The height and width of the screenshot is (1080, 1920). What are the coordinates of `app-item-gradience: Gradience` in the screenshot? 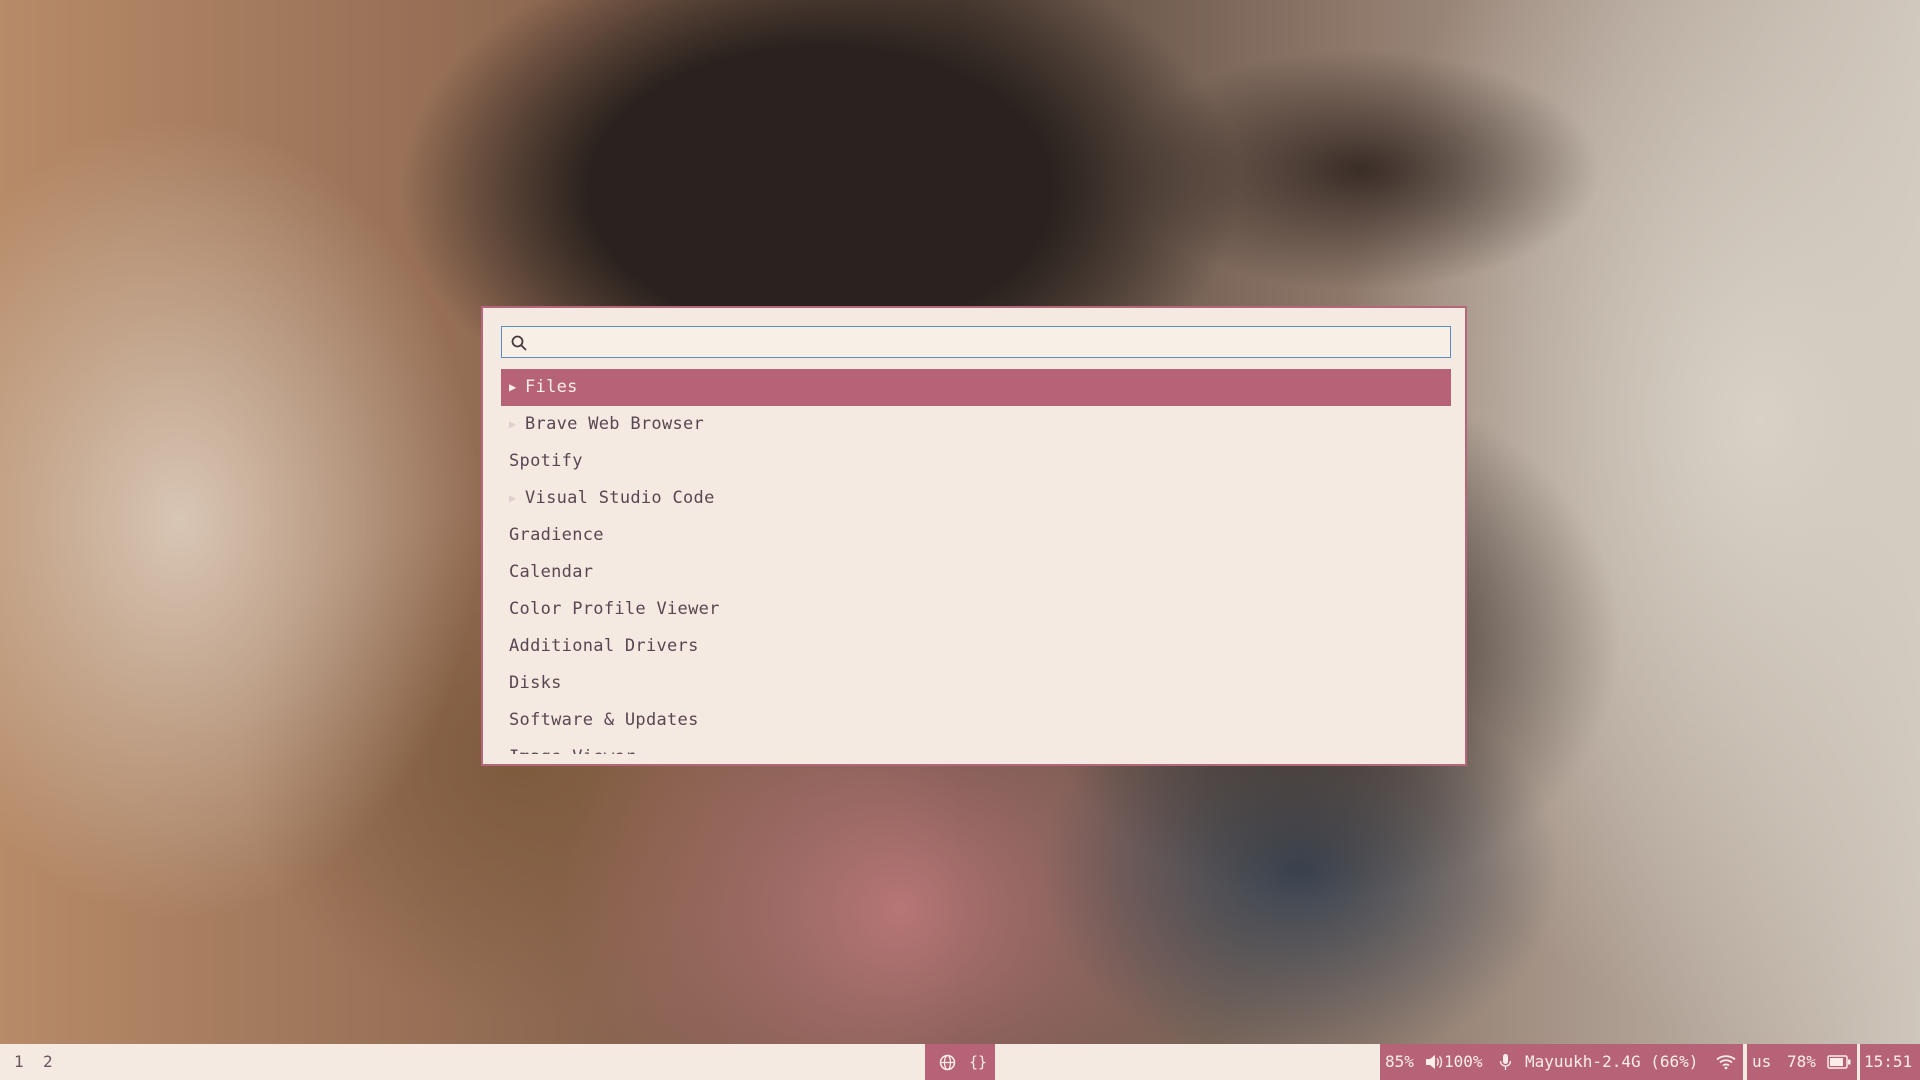 It's located at (976, 535).